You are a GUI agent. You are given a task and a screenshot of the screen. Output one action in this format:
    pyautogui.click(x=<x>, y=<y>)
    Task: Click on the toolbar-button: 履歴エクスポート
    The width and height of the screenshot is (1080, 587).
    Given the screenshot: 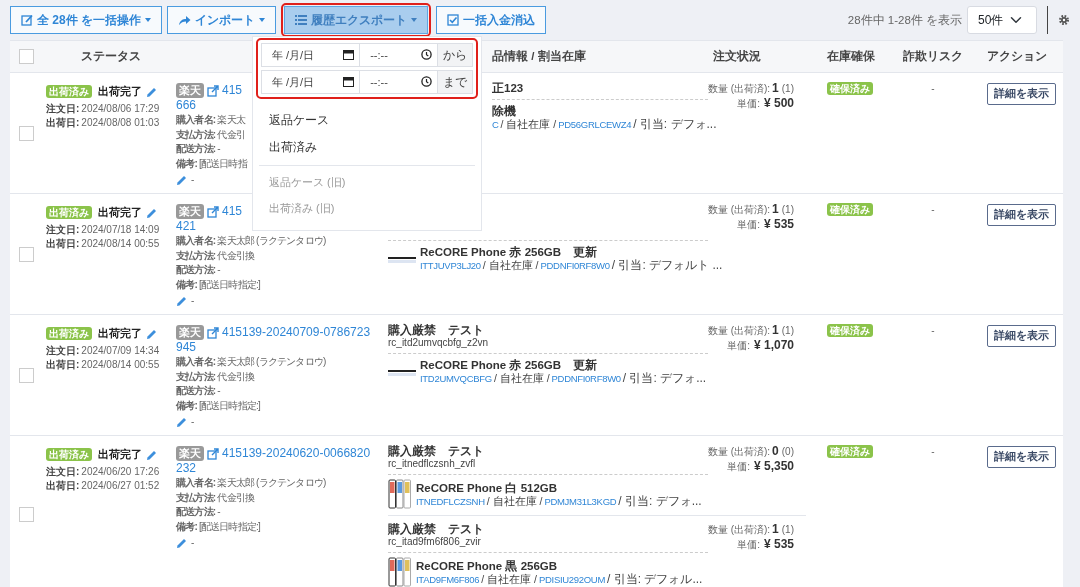 What is the action you would take?
    pyautogui.click(x=356, y=20)
    